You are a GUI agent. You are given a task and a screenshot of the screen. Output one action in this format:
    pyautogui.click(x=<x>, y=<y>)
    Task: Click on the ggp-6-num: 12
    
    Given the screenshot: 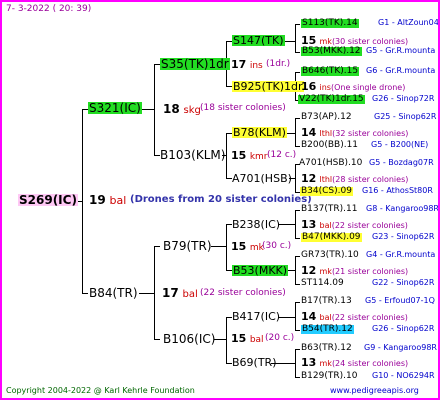 What is the action you would take?
    pyautogui.click(x=309, y=270)
    